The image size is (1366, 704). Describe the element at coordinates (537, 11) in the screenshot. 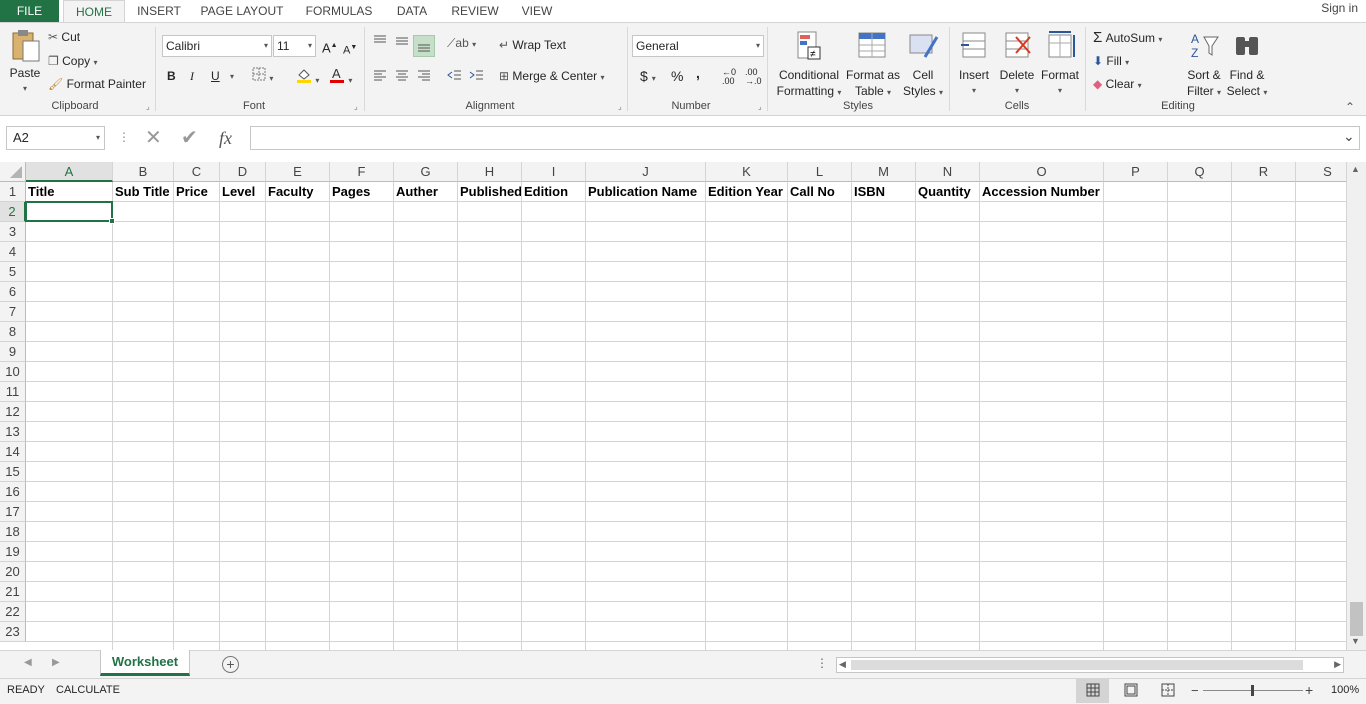

I see `tab-view: VIEW` at that location.